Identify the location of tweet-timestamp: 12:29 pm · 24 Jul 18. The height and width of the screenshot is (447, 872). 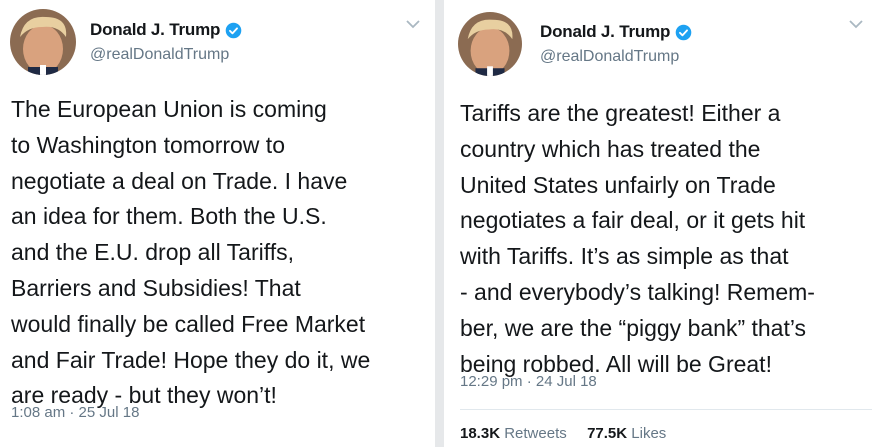
(528, 381).